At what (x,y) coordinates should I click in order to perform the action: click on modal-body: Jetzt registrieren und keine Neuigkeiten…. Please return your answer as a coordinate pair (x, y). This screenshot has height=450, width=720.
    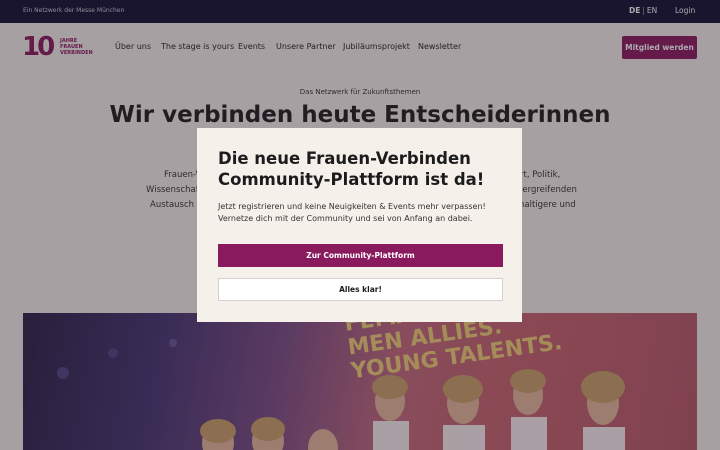
    Looking at the image, I should click on (352, 212).